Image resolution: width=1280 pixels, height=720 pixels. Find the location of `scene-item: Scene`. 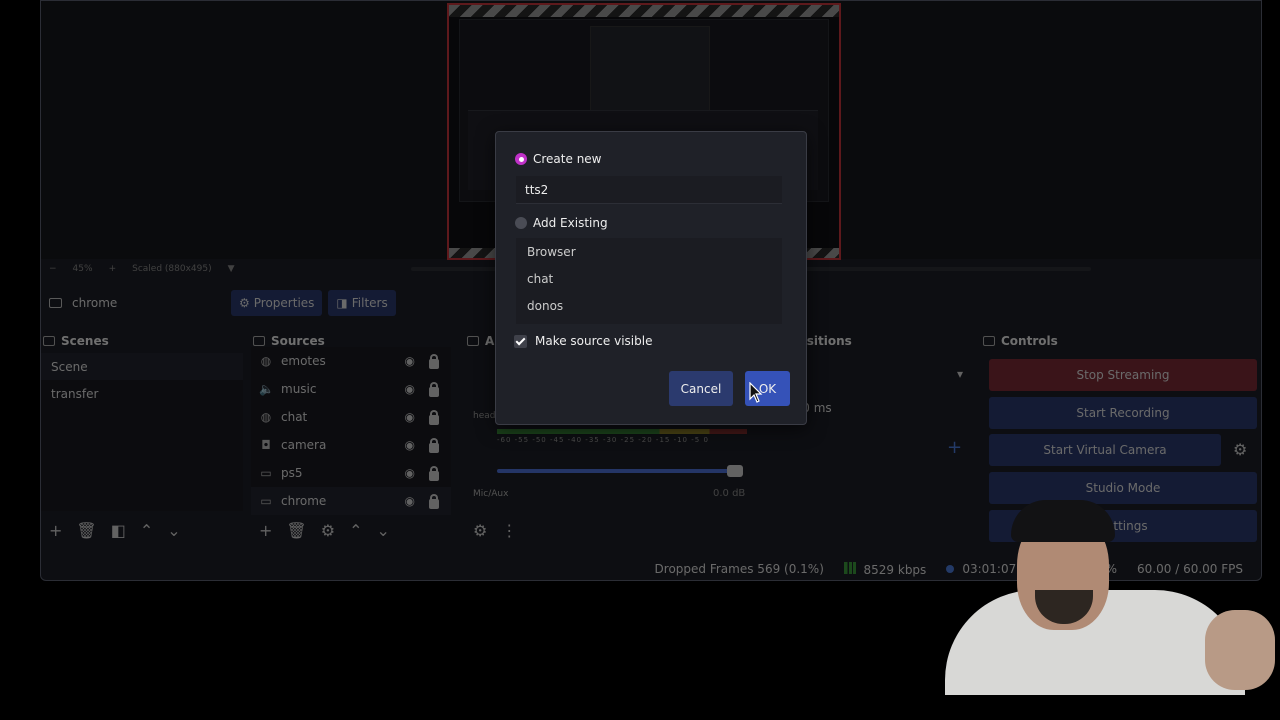

scene-item: Scene is located at coordinates (142, 366).